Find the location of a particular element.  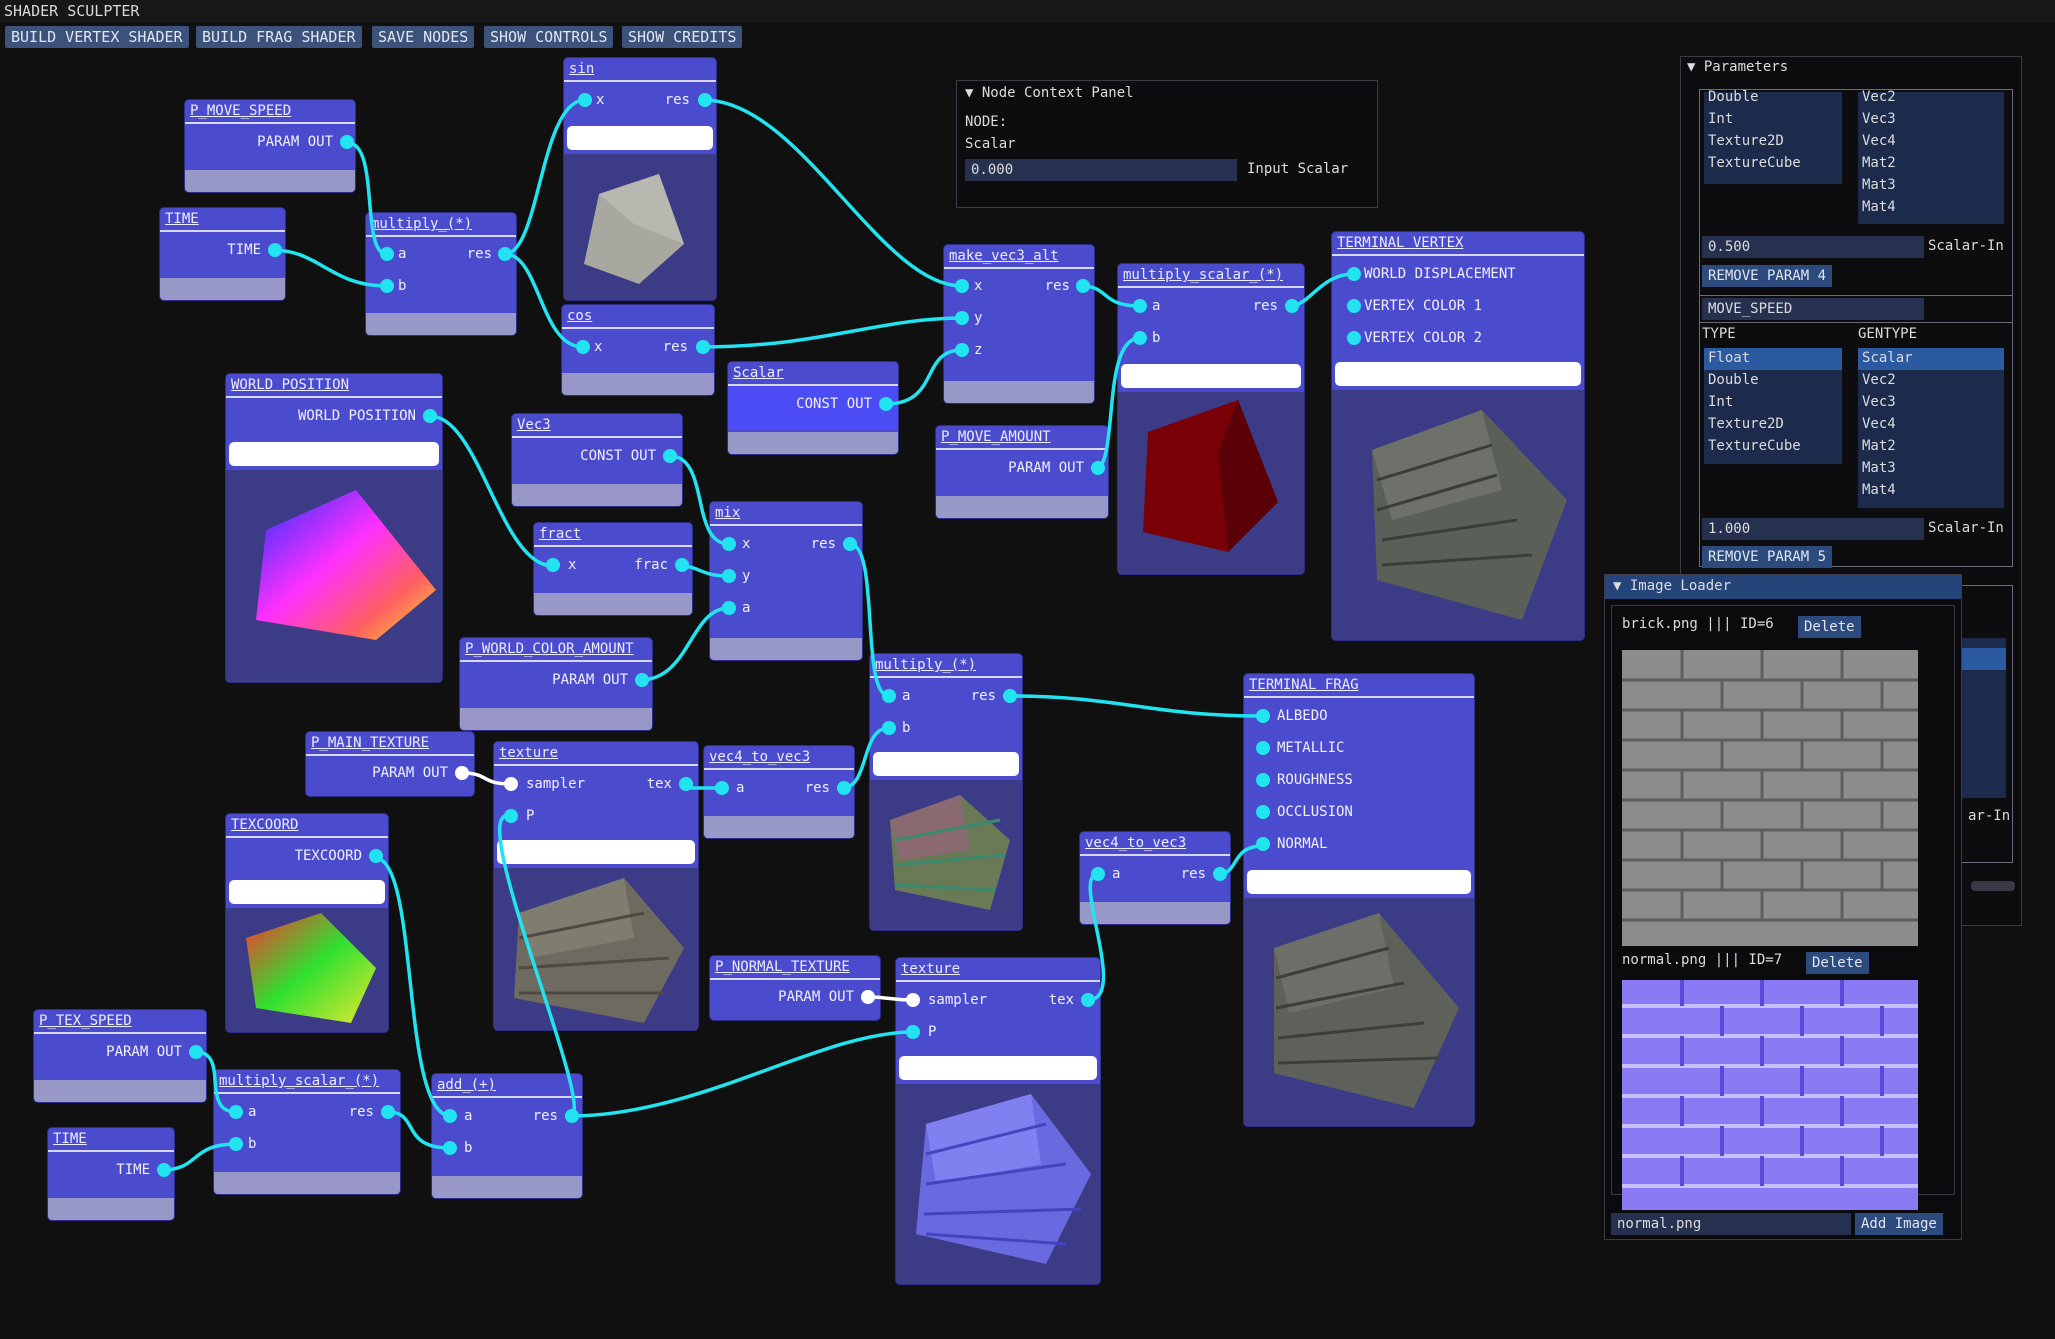

param-6-label: ar-In is located at coordinates (1989, 816).